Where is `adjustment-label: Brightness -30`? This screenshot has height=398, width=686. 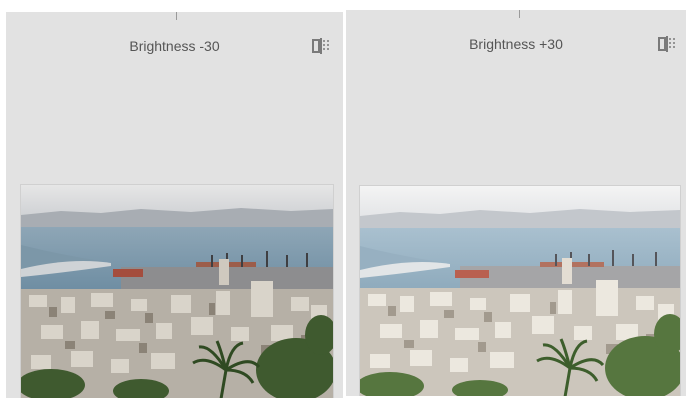
adjustment-label: Brightness -30 is located at coordinates (174, 46).